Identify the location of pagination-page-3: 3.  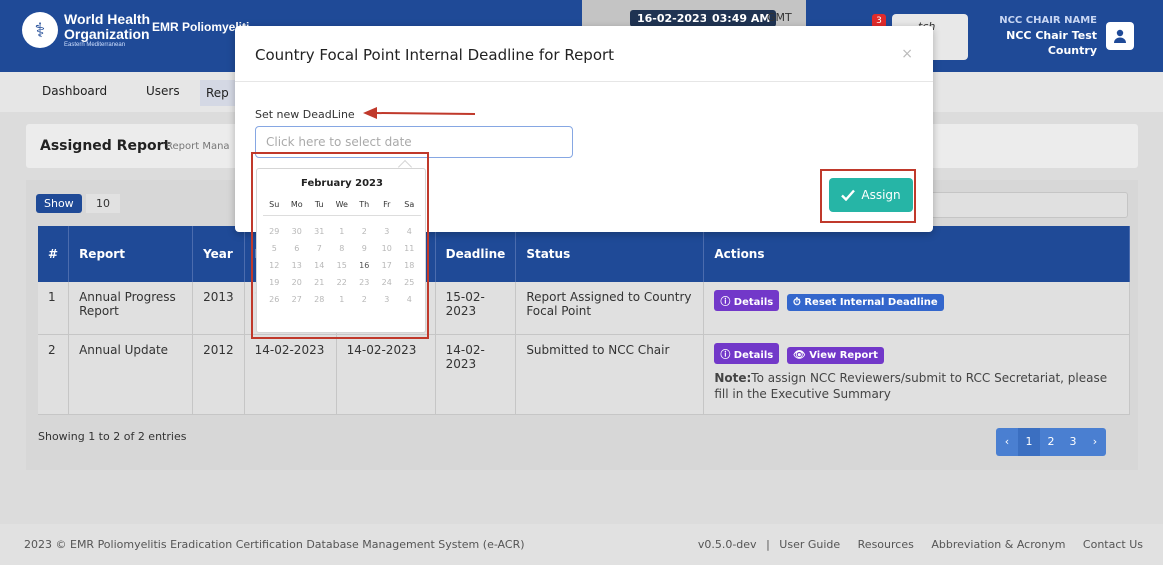
(1073, 442).